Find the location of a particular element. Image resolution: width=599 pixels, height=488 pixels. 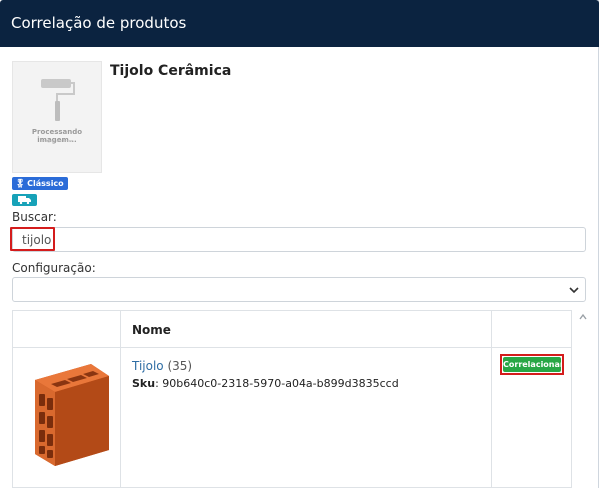

brick-product-image is located at coordinates (72, 415).